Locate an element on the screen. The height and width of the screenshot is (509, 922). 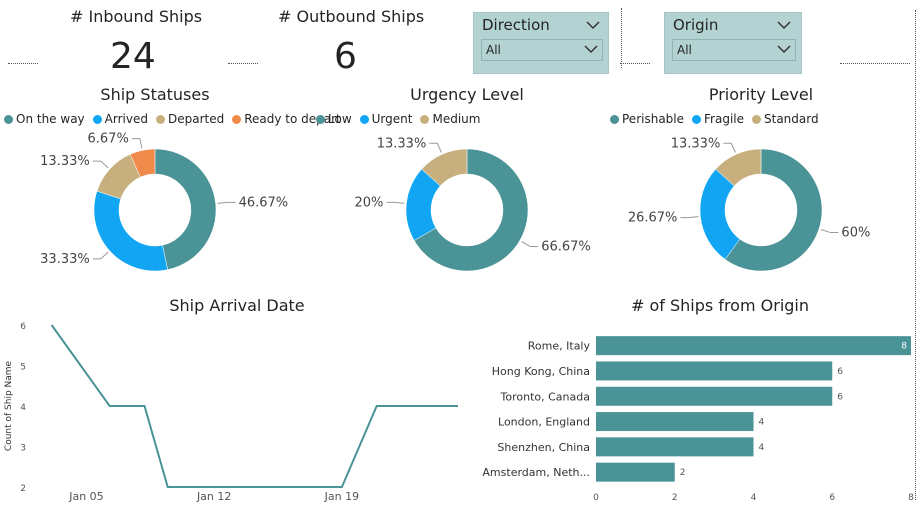
series-line is located at coordinates (254, 406).